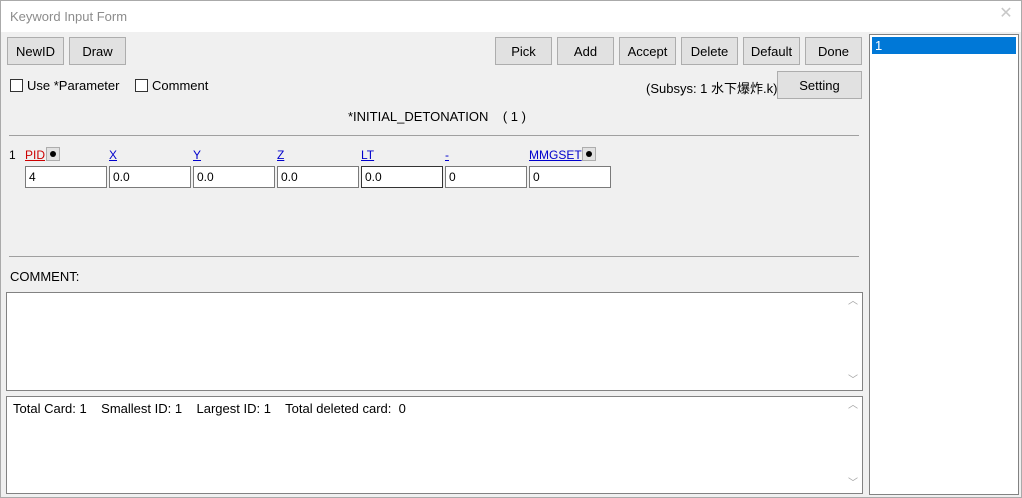 The height and width of the screenshot is (498, 1022). I want to click on comment-option: Comment, so click(171, 85).